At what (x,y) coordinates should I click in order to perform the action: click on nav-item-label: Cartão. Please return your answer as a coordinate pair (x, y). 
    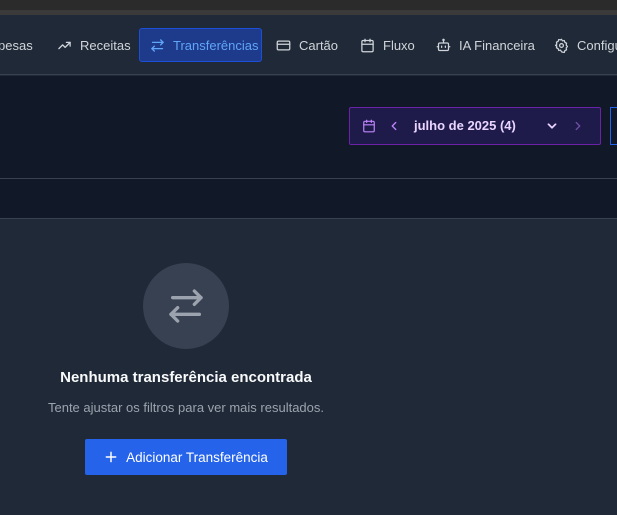
    Looking at the image, I should click on (319, 45).